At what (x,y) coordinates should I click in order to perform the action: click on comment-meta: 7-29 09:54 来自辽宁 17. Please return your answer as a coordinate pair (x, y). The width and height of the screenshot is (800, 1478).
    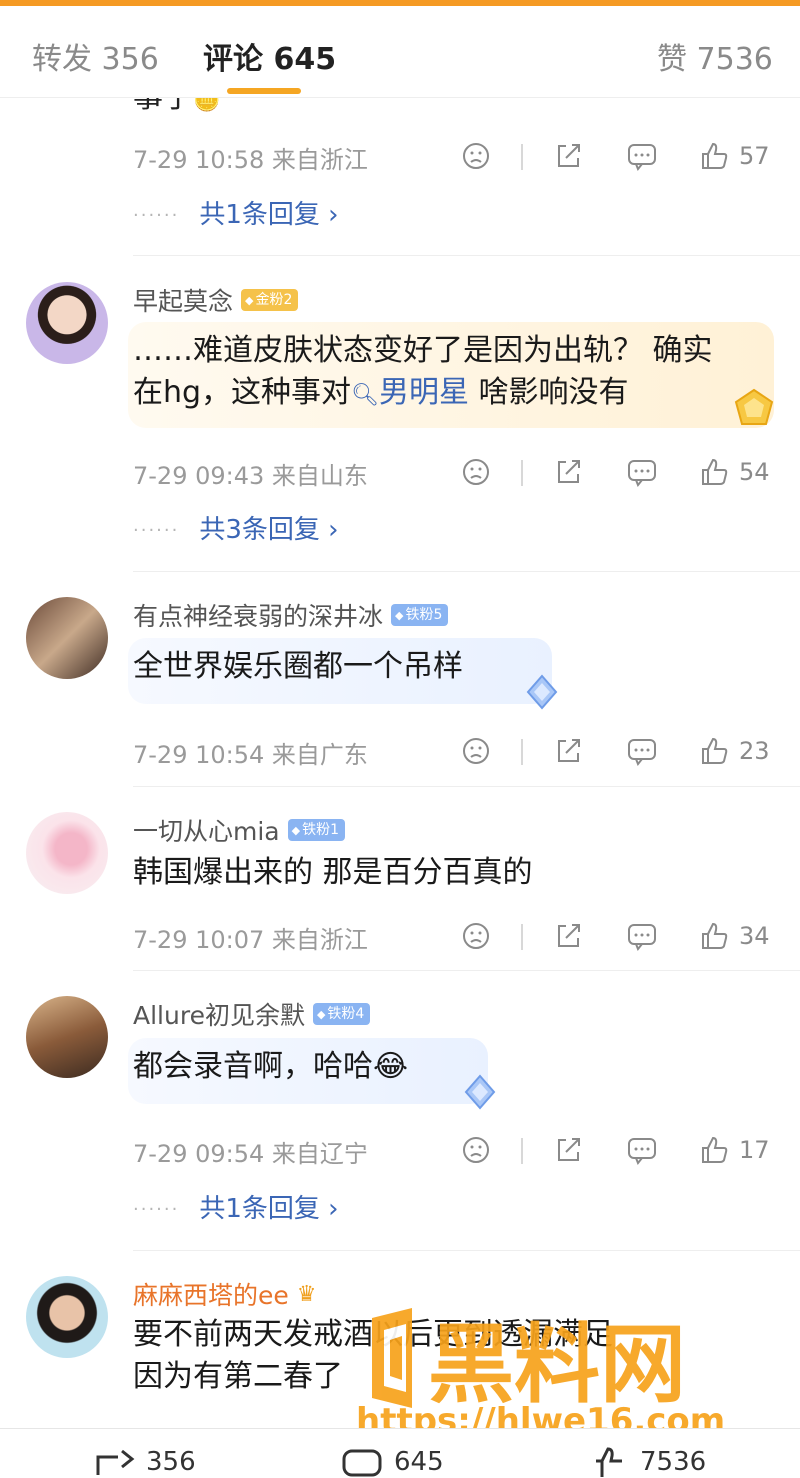
    Looking at the image, I should click on (458, 1150).